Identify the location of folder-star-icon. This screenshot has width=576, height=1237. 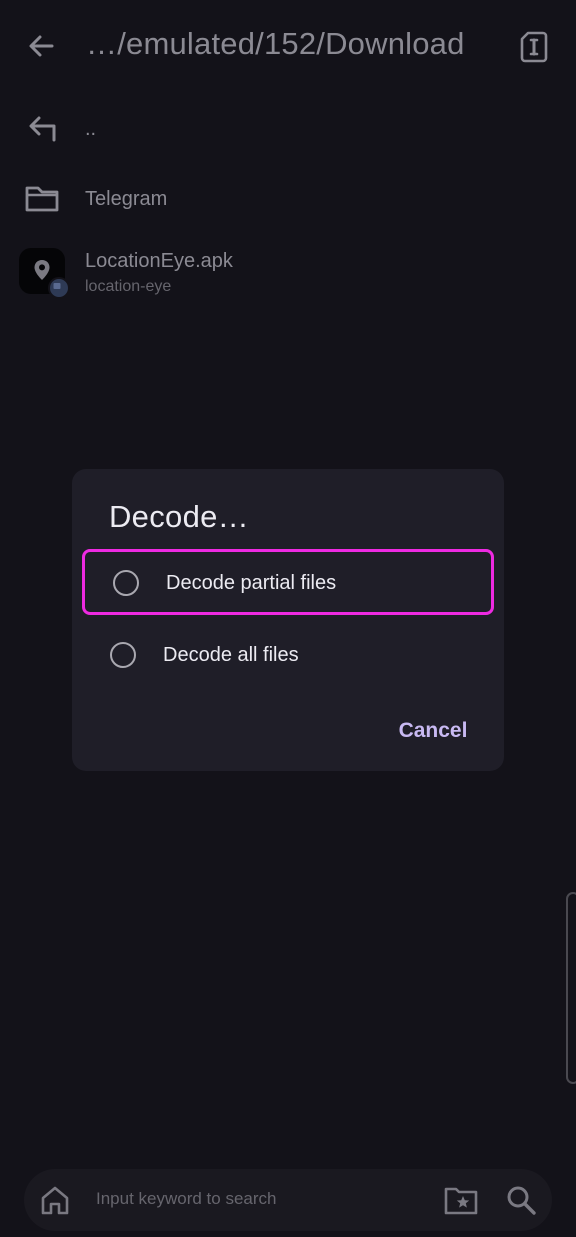
(461, 1201).